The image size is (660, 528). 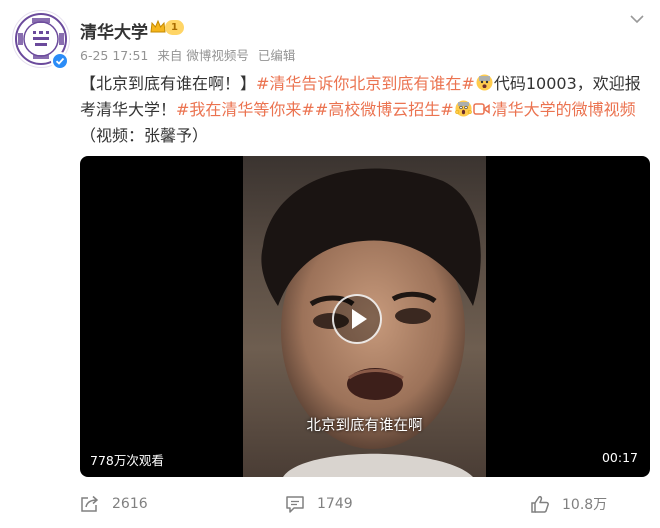 I want to click on action-bar: 2616 1749 10.8万, so click(x=365, y=504).